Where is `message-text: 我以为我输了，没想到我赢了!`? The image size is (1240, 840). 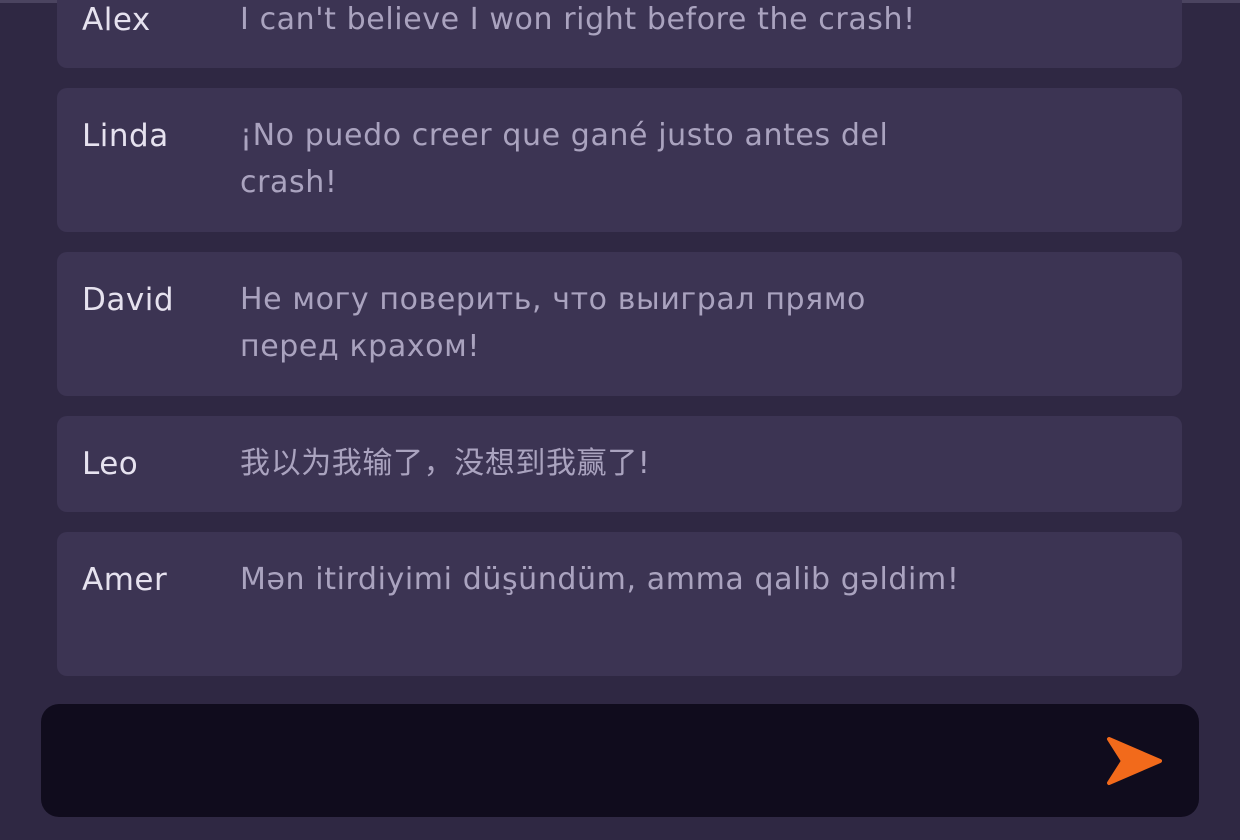 message-text: 我以为我输了，没想到我赢了! is located at coordinates (445, 463).